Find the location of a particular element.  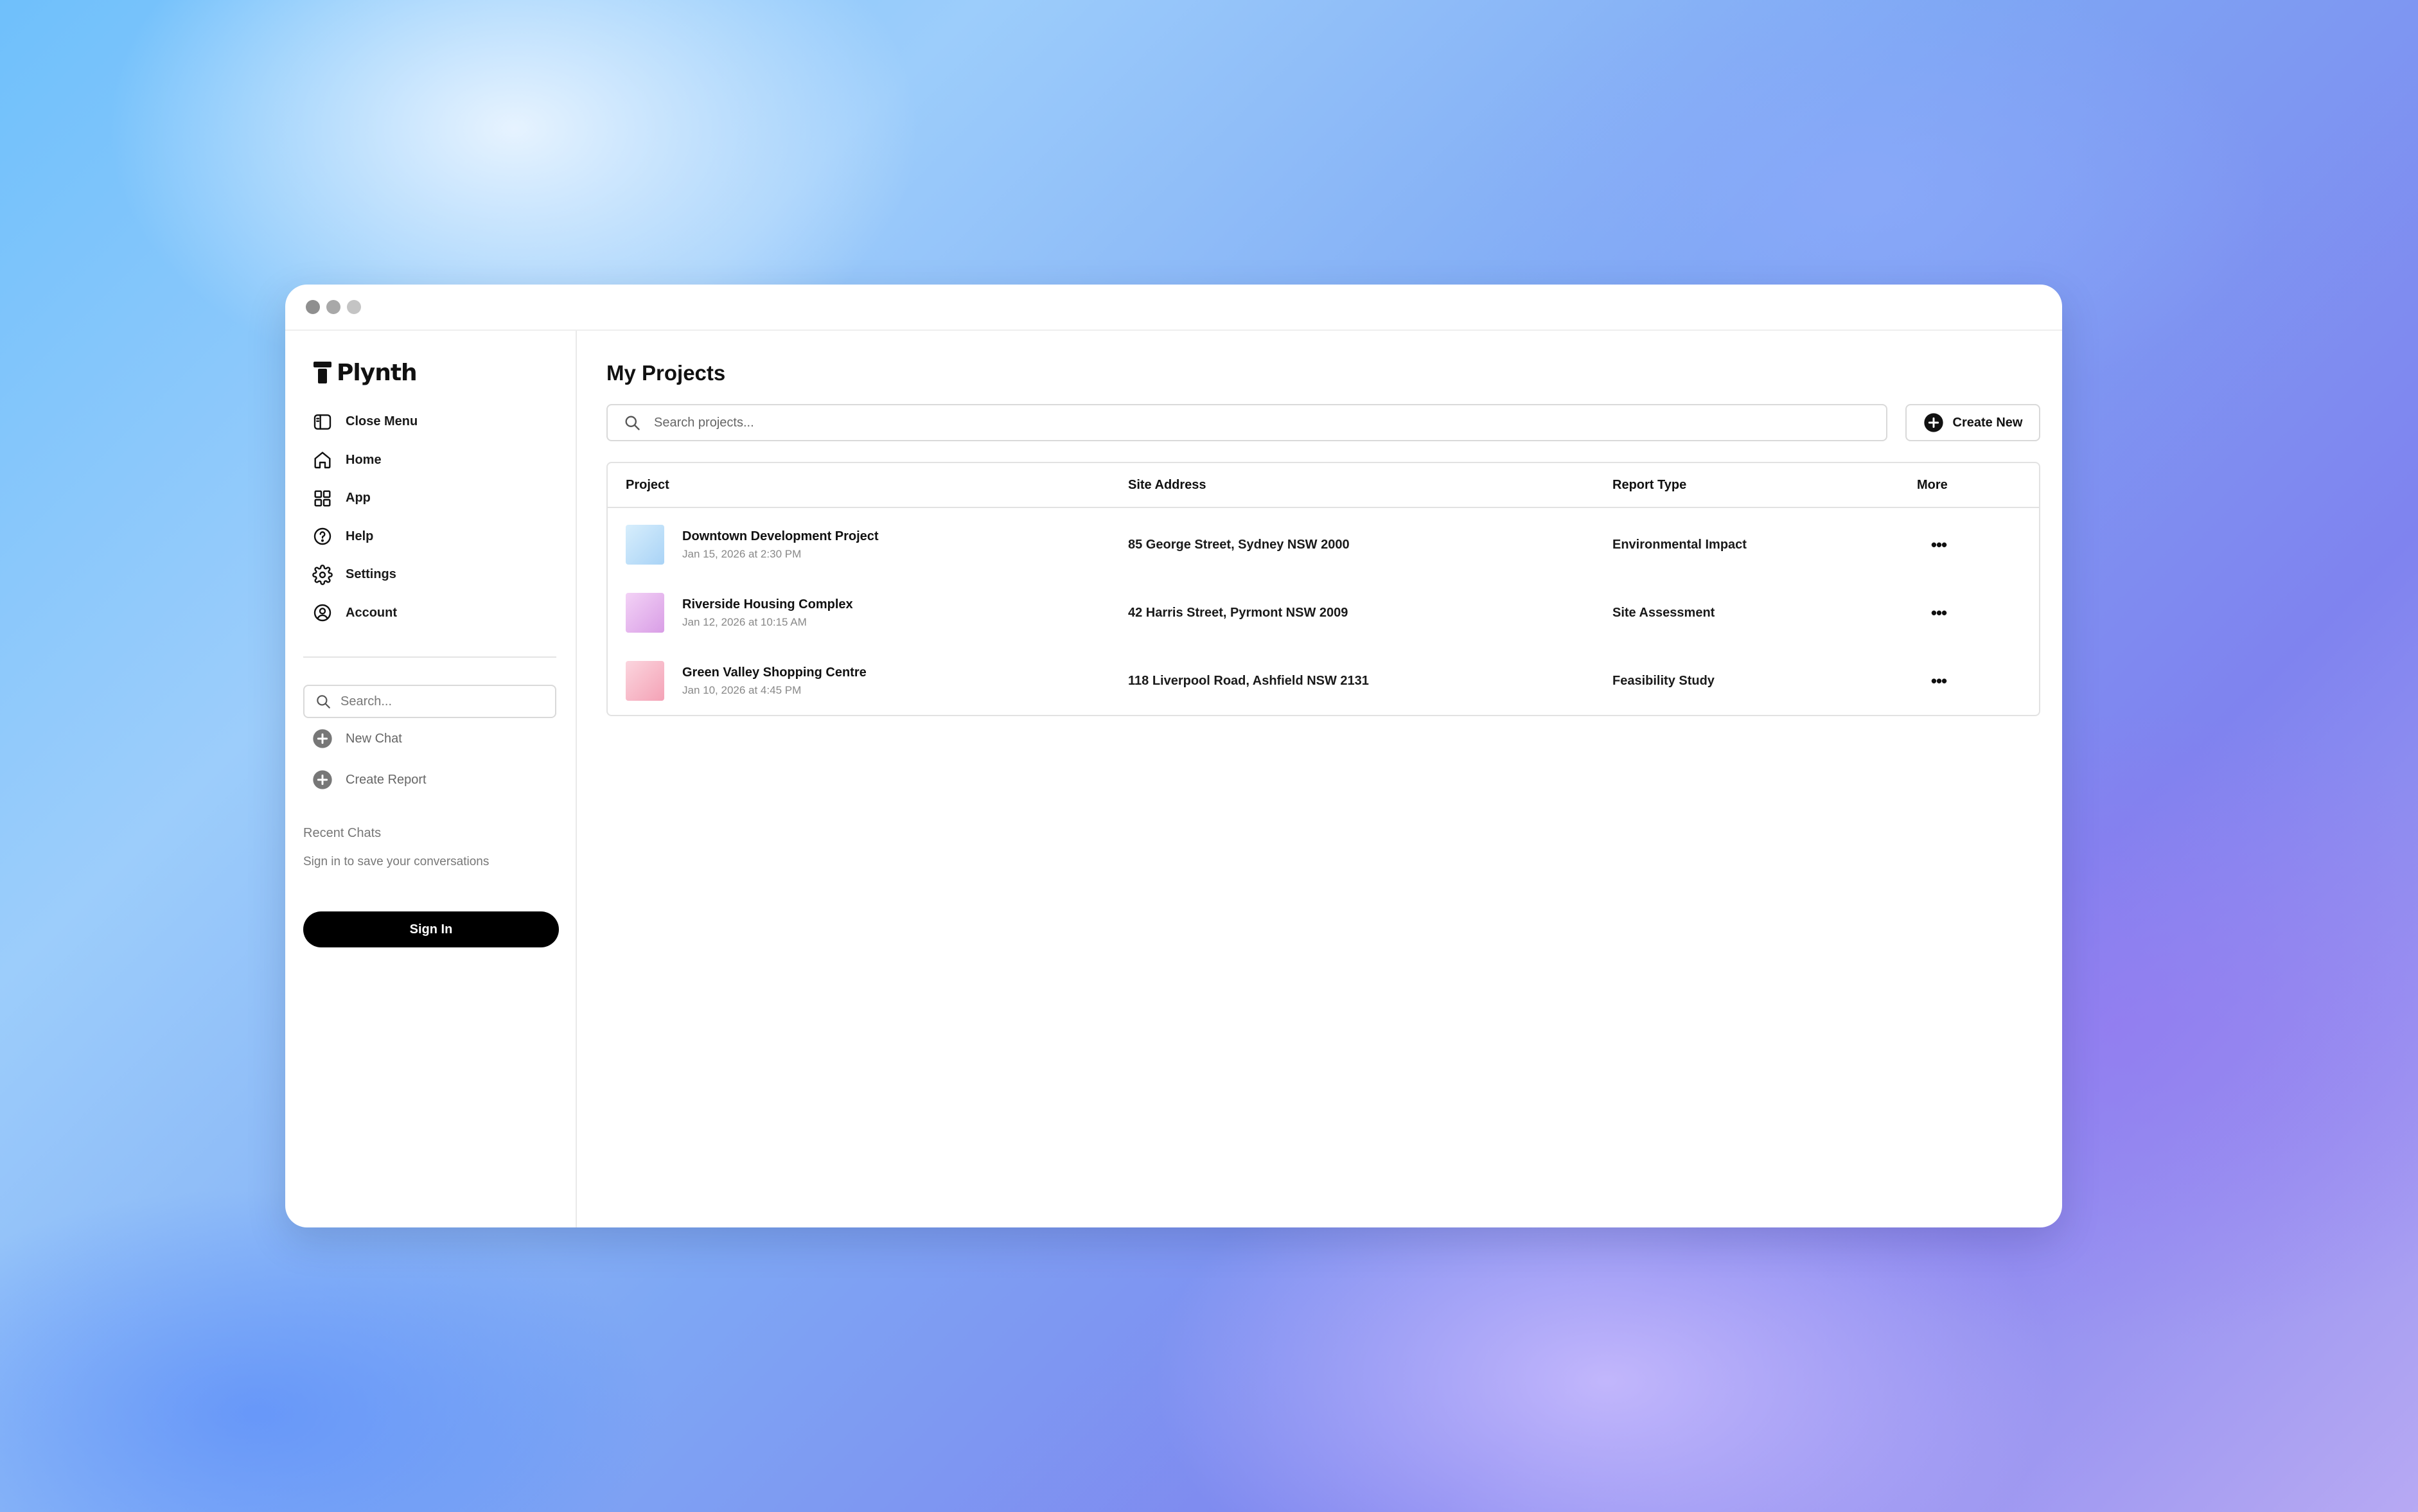

column-header-site-address: Site Address is located at coordinates (1370, 485).